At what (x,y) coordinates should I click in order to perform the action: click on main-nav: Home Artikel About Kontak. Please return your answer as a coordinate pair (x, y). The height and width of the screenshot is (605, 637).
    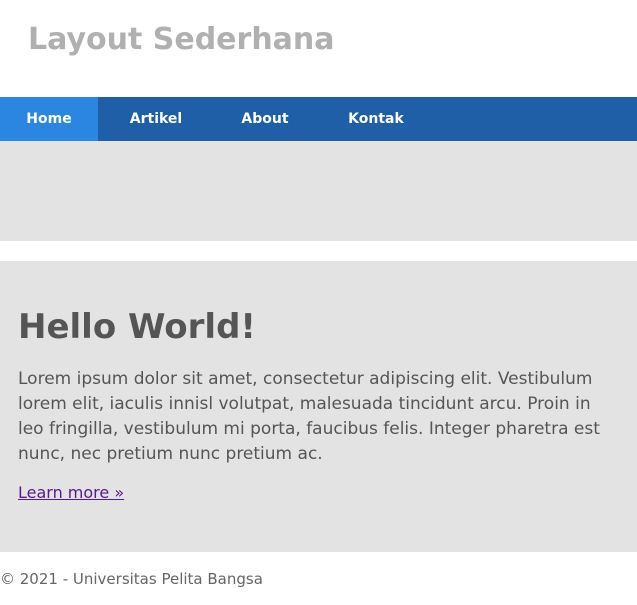
    Looking at the image, I should click on (318, 119).